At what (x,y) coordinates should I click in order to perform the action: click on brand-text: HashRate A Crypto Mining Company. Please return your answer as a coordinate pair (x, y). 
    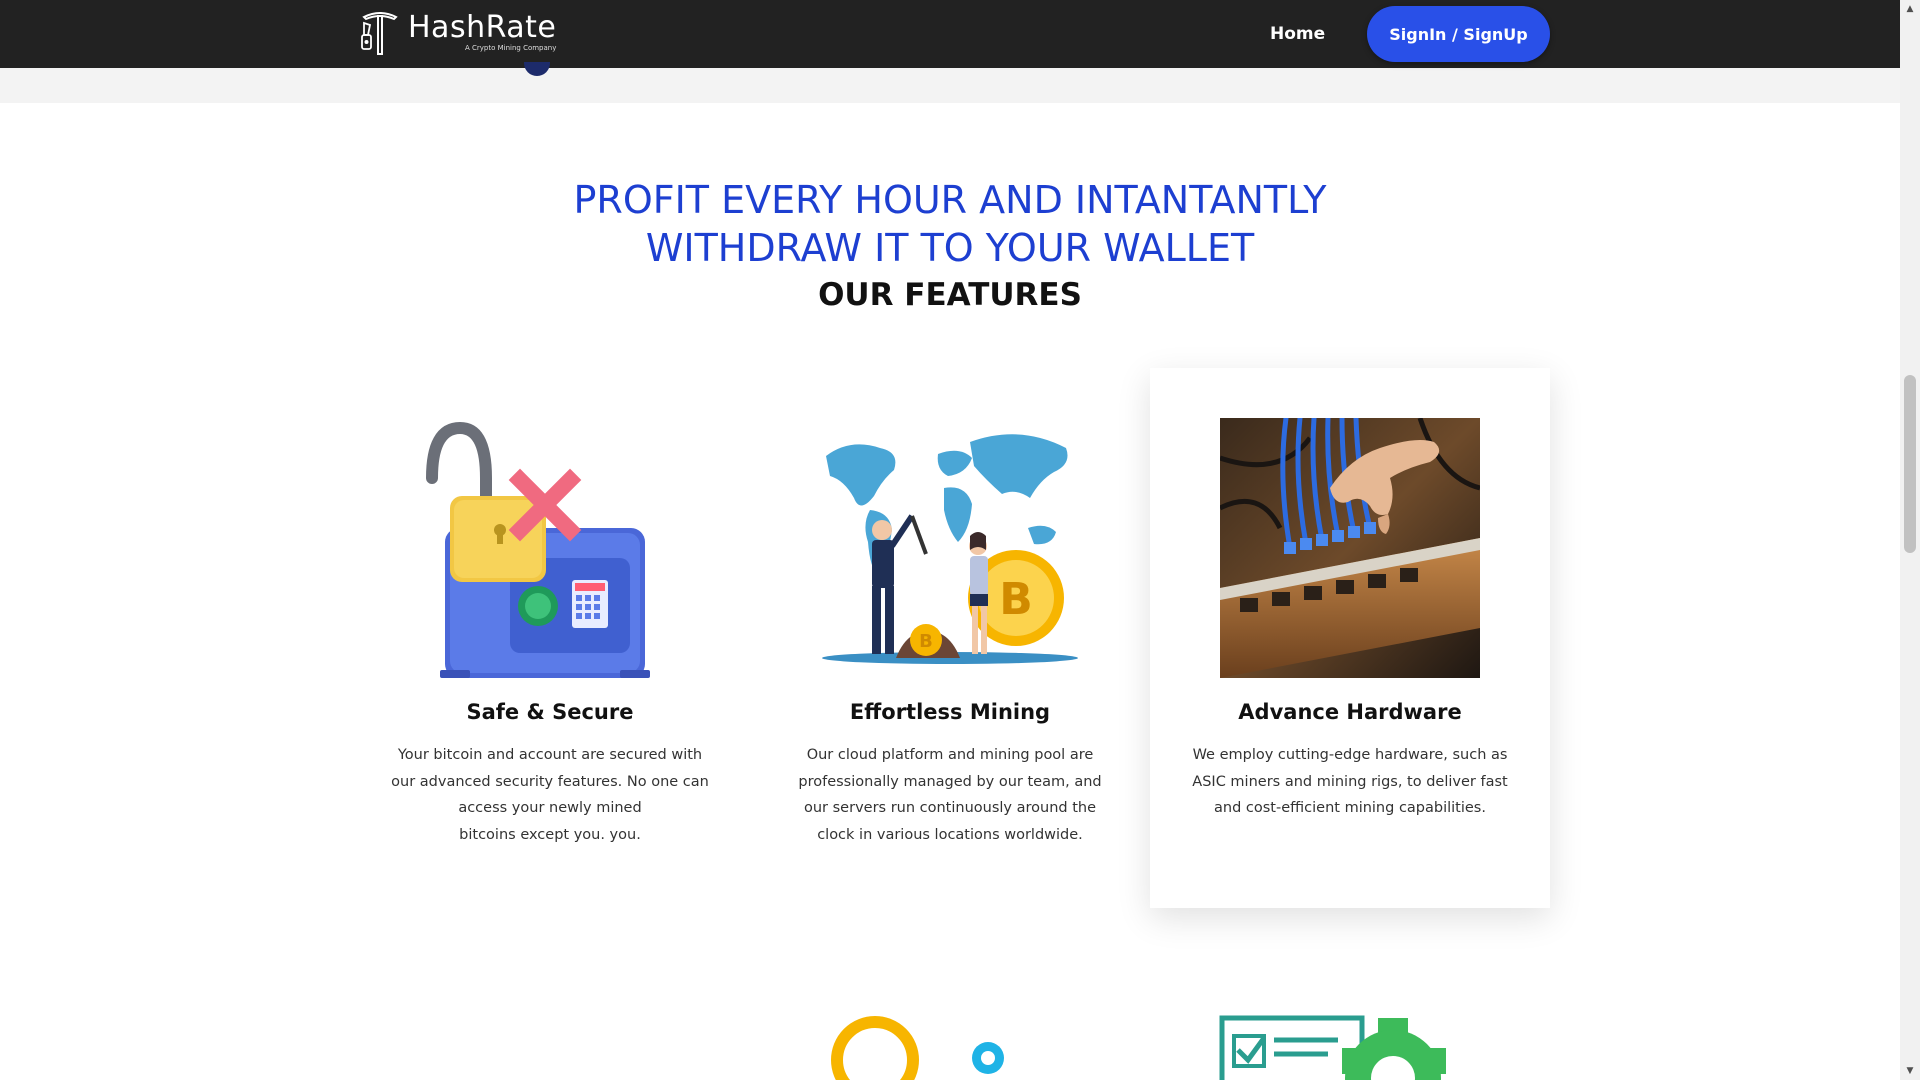
    Looking at the image, I should click on (482, 32).